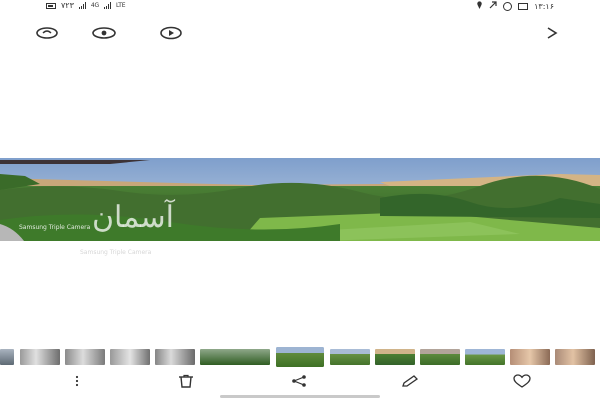  I want to click on favorite-icon, so click(522, 381).